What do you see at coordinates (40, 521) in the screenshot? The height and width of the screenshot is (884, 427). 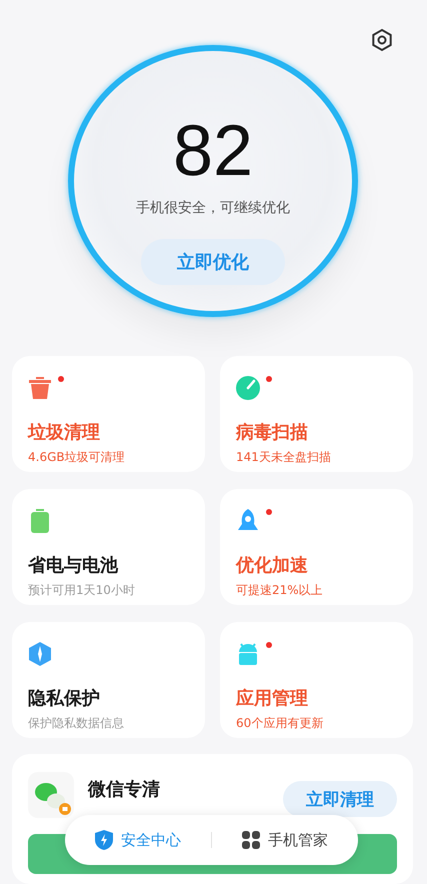 I see `battery-icon` at bounding box center [40, 521].